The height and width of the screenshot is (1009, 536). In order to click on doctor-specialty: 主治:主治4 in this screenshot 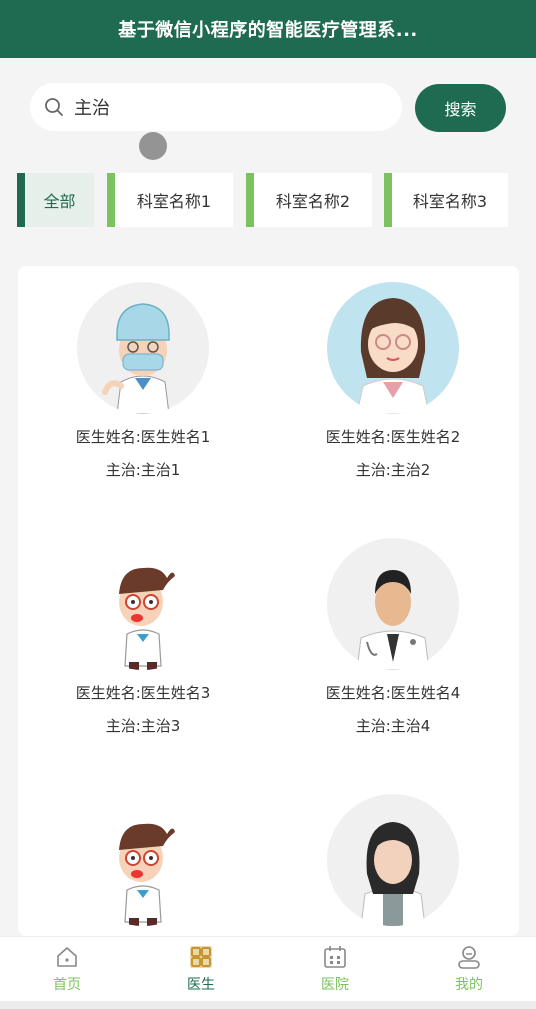, I will do `click(393, 726)`.